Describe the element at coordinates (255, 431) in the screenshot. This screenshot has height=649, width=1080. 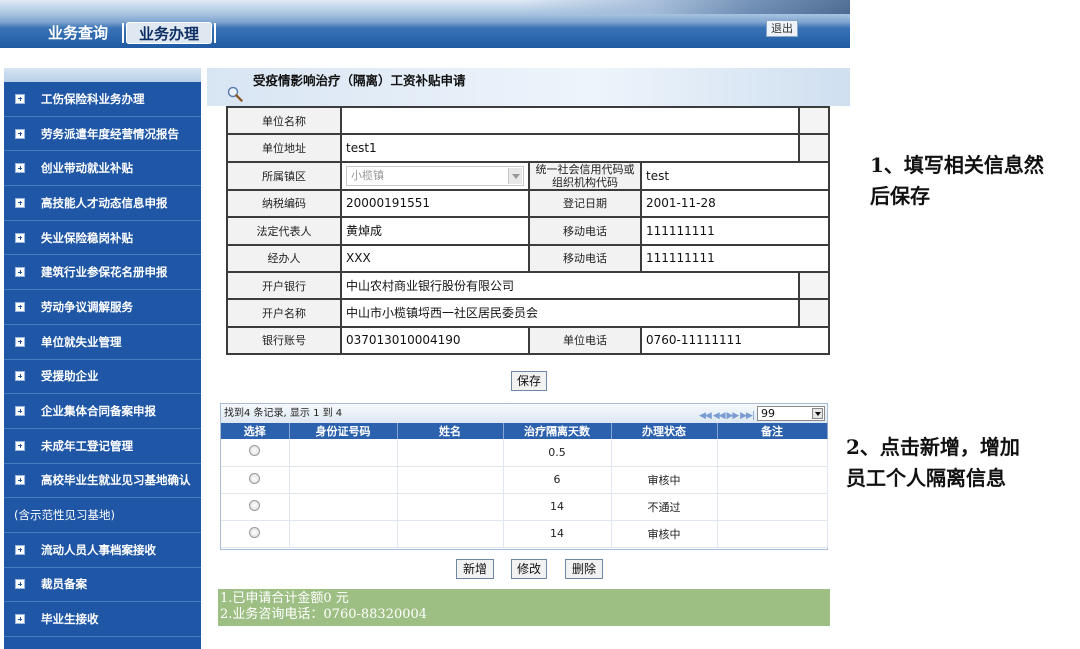
I see `column-header-select: 选择` at that location.